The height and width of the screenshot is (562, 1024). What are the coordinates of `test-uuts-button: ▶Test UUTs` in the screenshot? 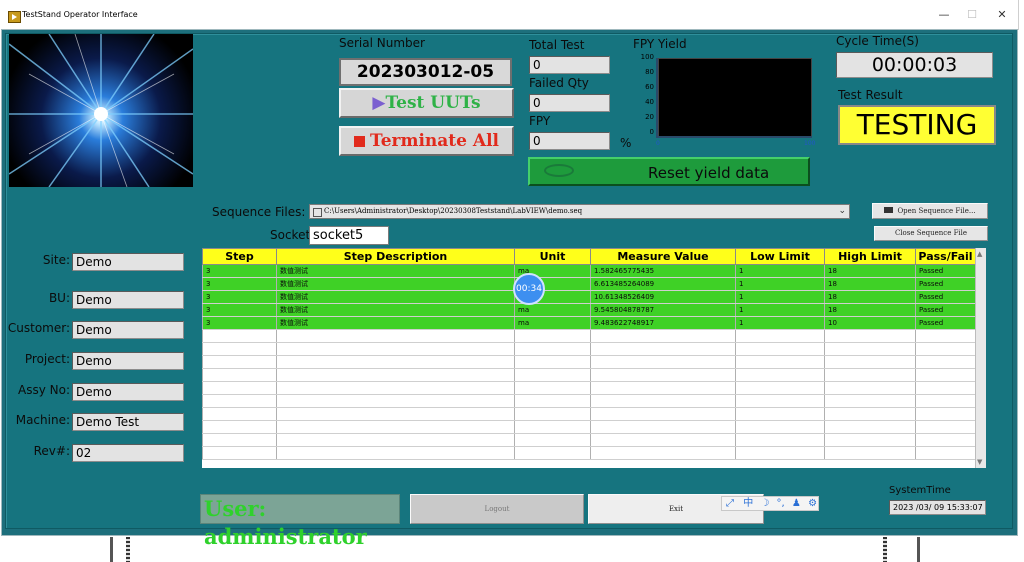 It's located at (426, 103).